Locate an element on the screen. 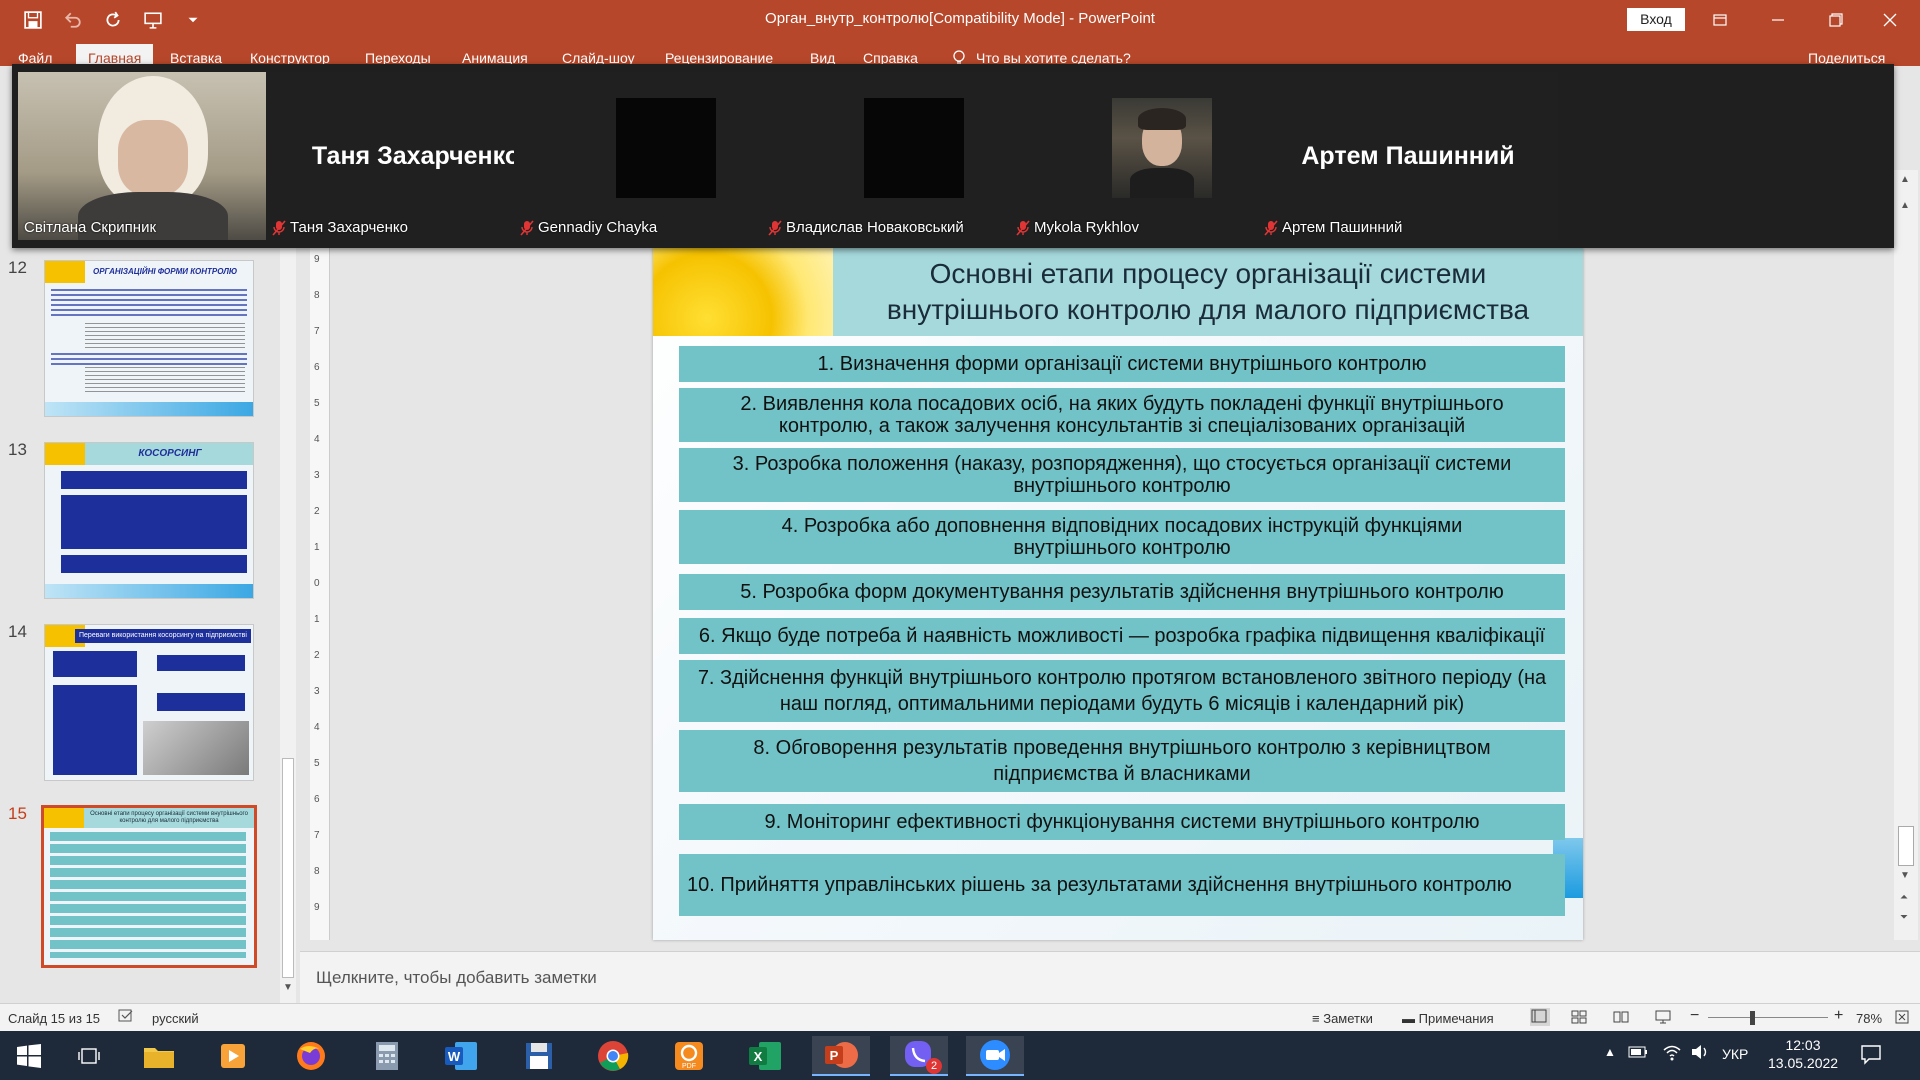 This screenshot has height=1080, width=1920. word-icon: W is located at coordinates (461, 1056).